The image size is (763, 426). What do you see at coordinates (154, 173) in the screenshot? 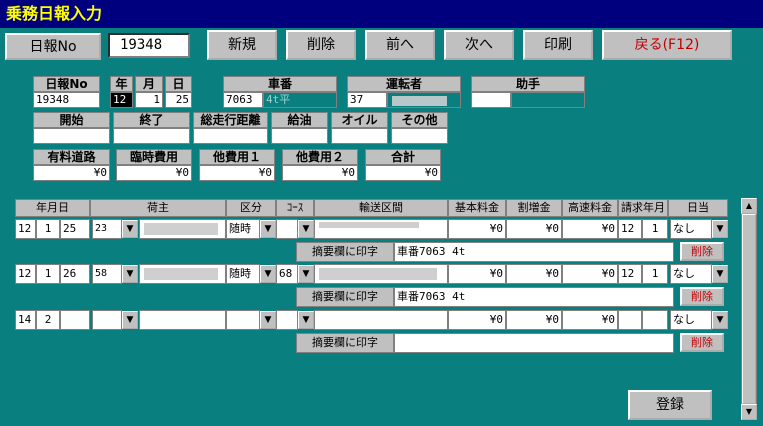
I see `temp-cost-field: ¥0` at bounding box center [154, 173].